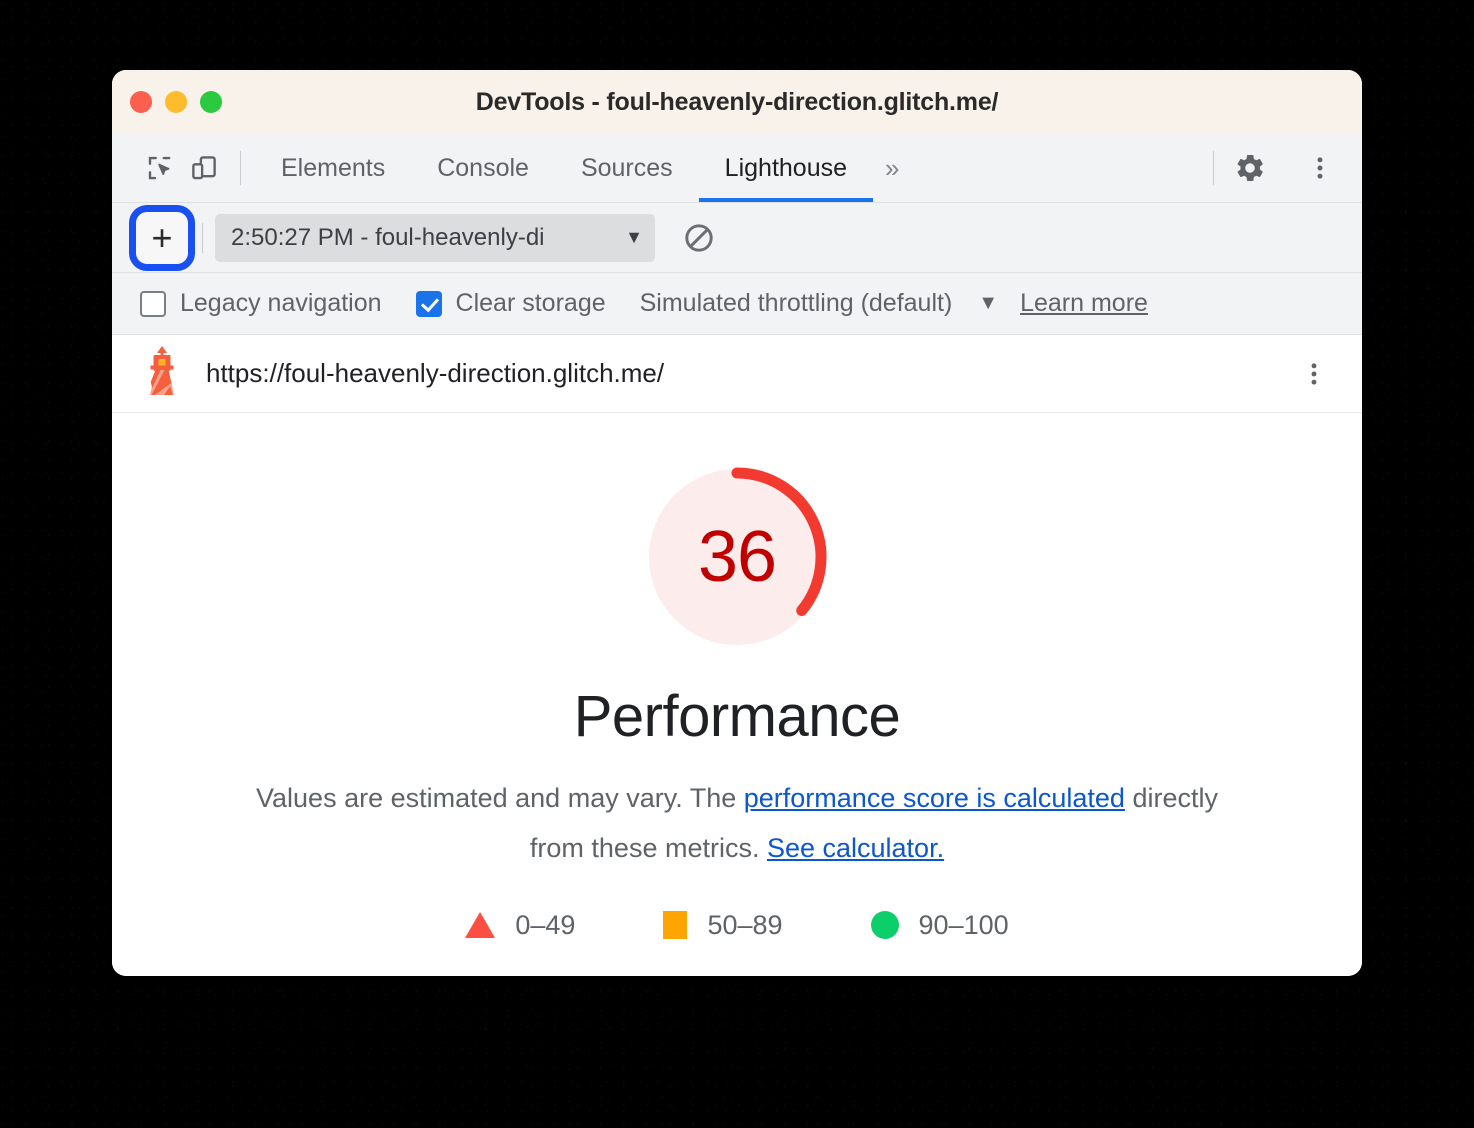 This screenshot has height=1128, width=1474. Describe the element at coordinates (1084, 303) in the screenshot. I see `learn-more-link: Learn more` at that location.